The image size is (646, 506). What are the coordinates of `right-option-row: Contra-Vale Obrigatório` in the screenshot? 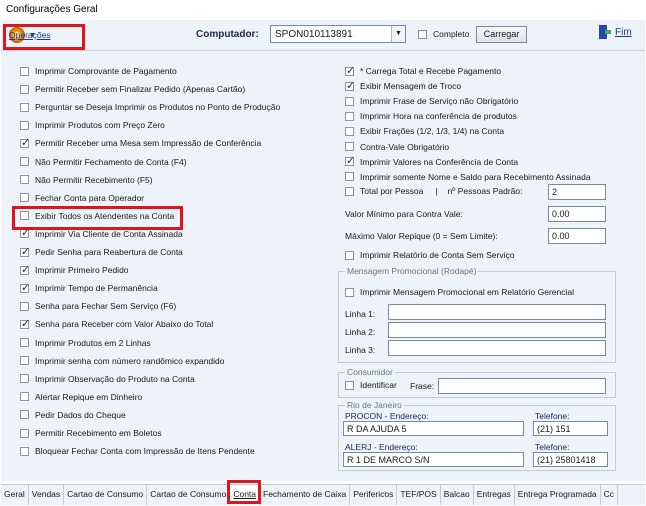 It's located at (397, 147).